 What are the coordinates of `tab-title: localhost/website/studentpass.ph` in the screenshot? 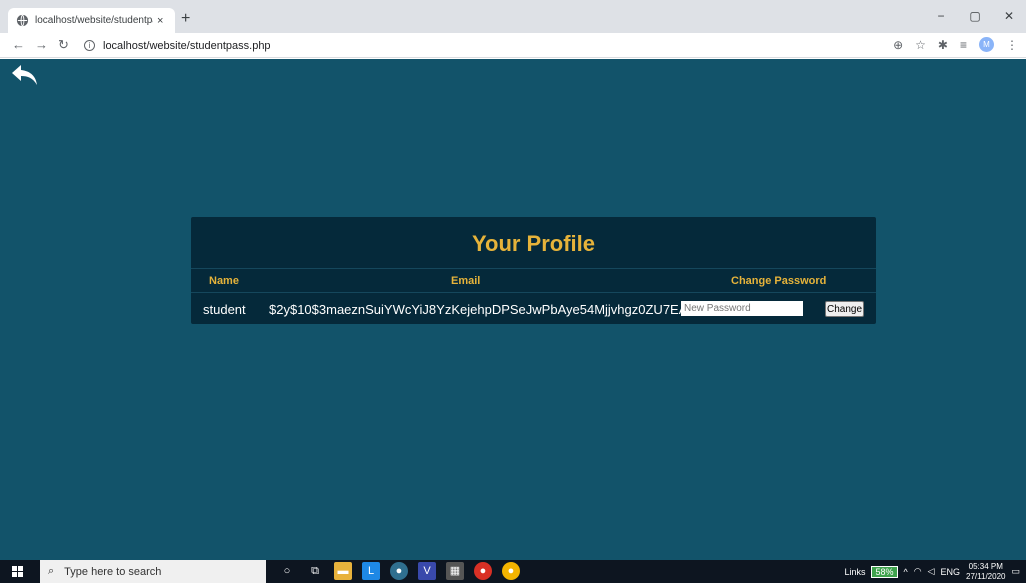 It's located at (94, 20).